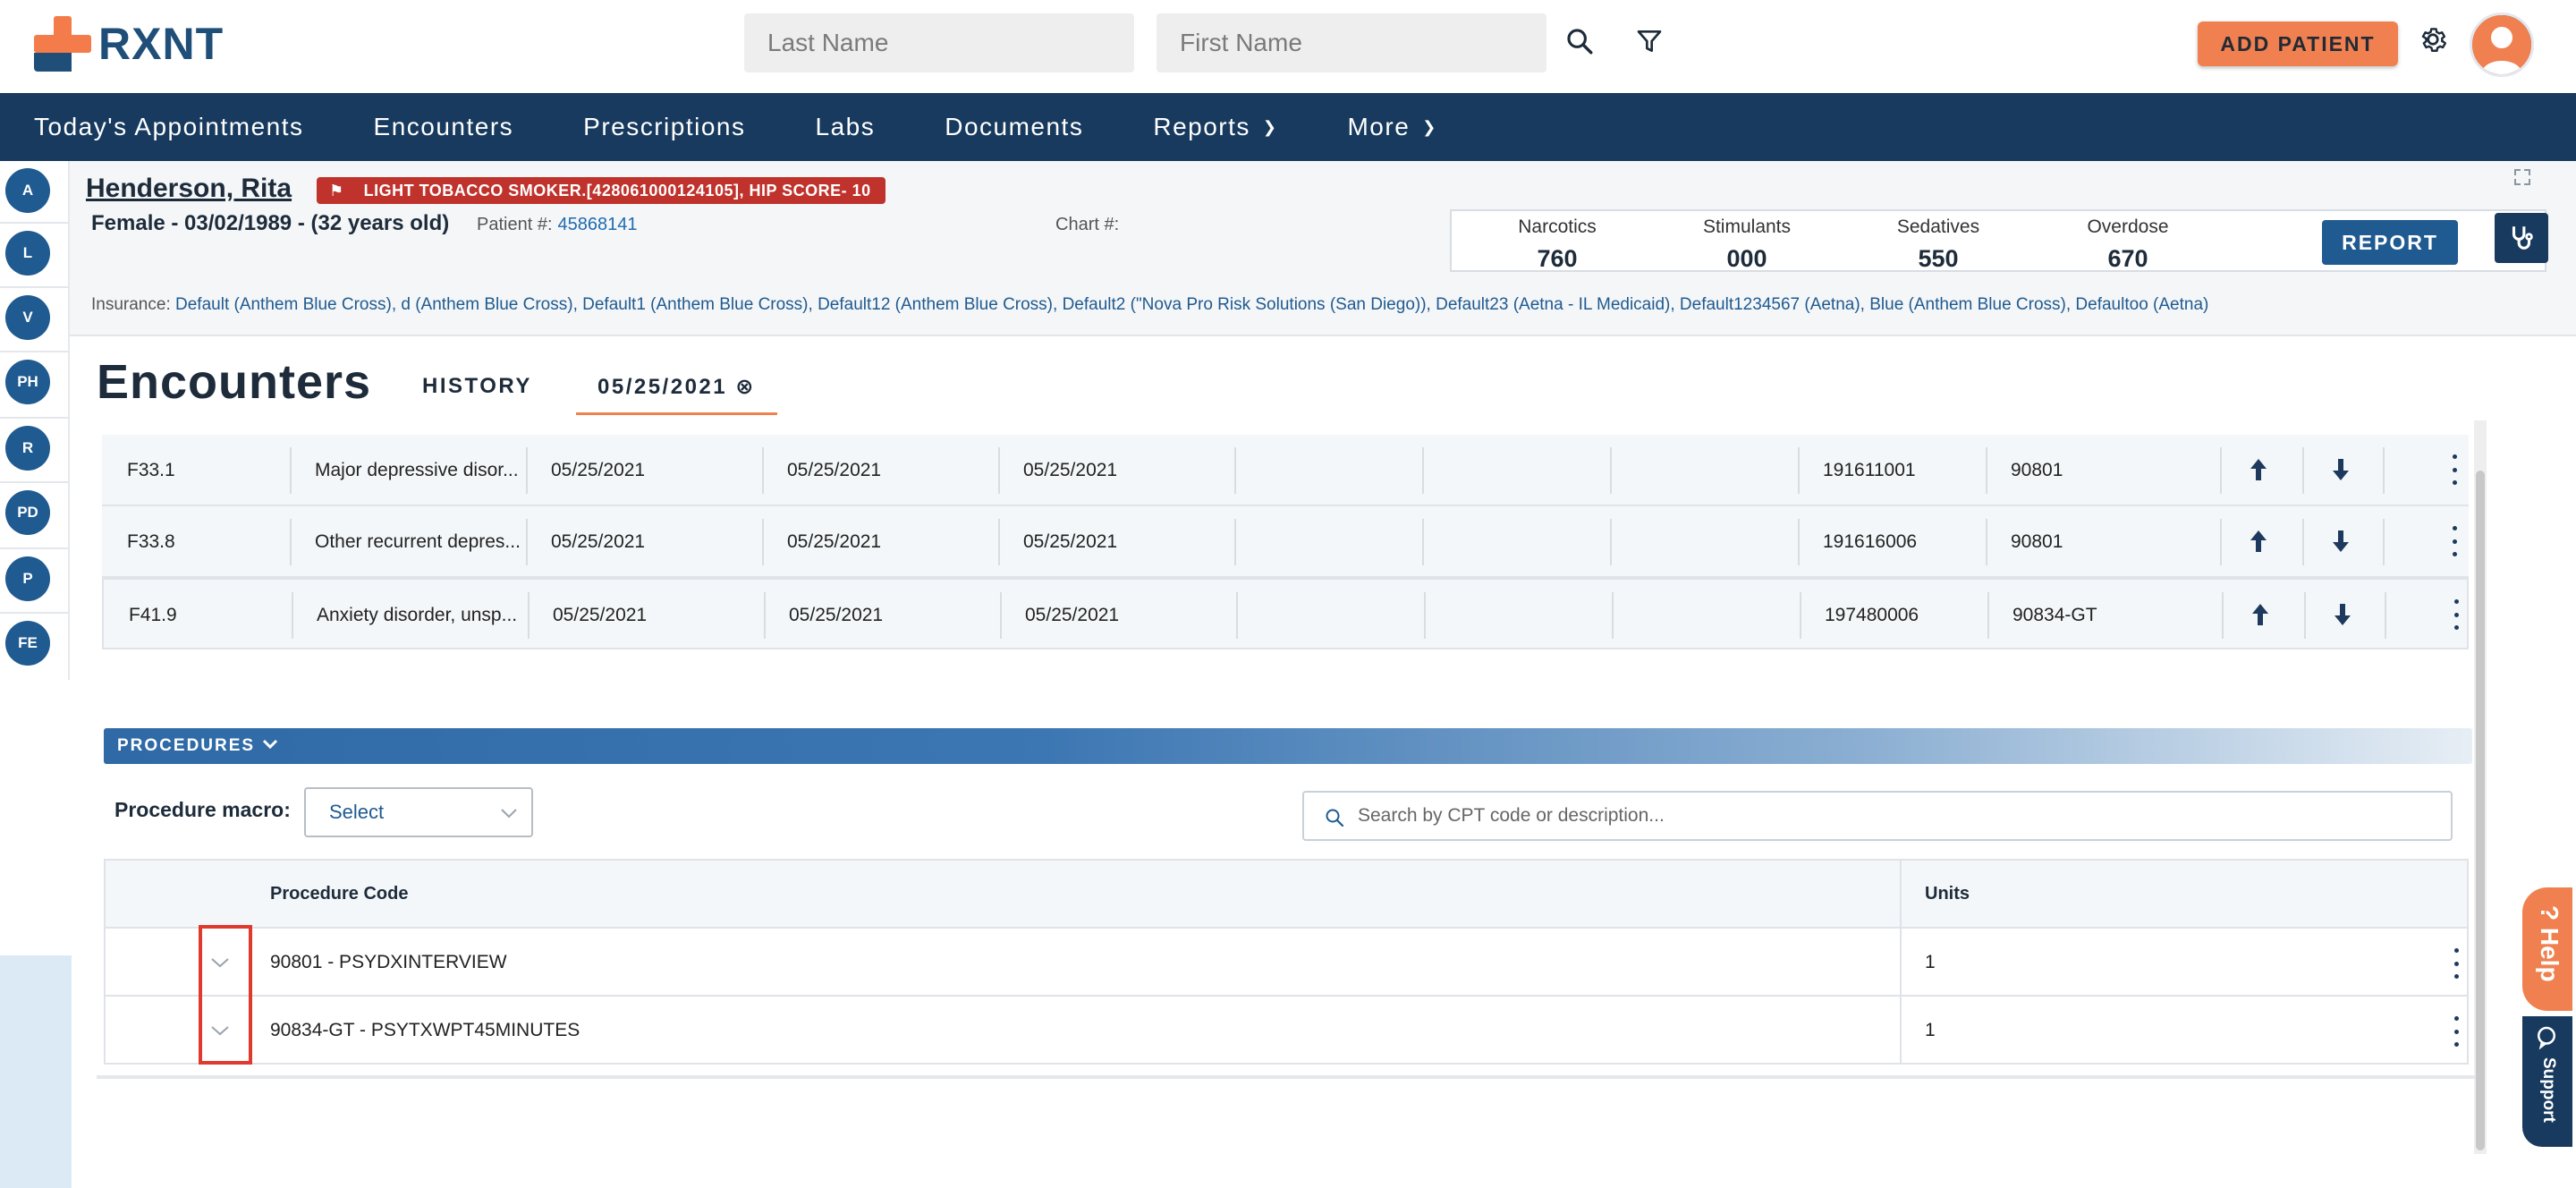 This screenshot has height=1188, width=2576. I want to click on stimulants-stat: Stimulants 000, so click(1746, 244).